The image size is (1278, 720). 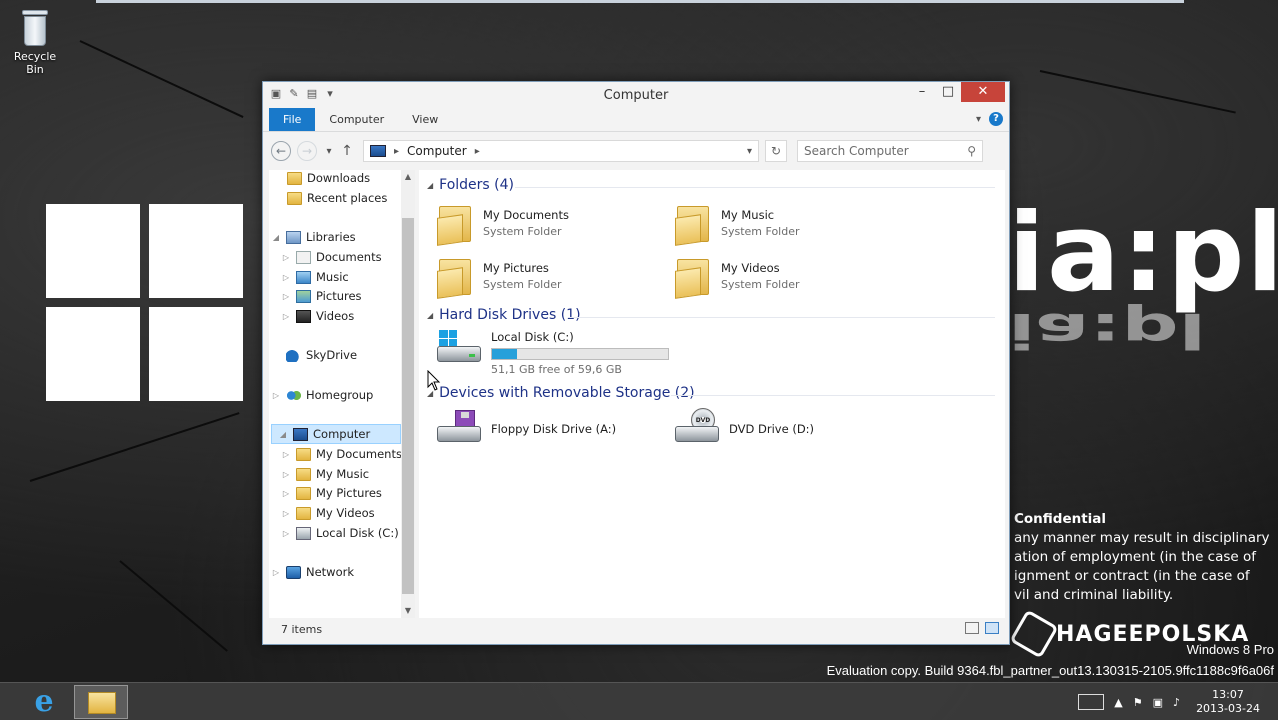 What do you see at coordinates (992, 628) in the screenshot?
I see `tiles-view-icon` at bounding box center [992, 628].